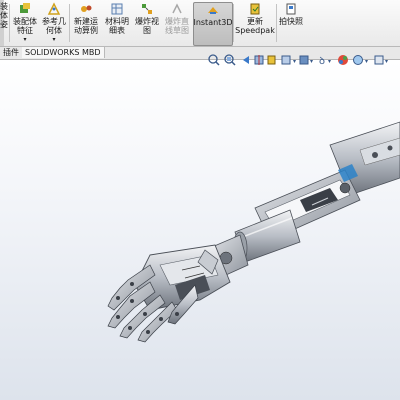 The height and width of the screenshot is (400, 400). What do you see at coordinates (147, 26) in the screenshot?
I see `exploded-view-label: 爆炸视 图` at bounding box center [147, 26].